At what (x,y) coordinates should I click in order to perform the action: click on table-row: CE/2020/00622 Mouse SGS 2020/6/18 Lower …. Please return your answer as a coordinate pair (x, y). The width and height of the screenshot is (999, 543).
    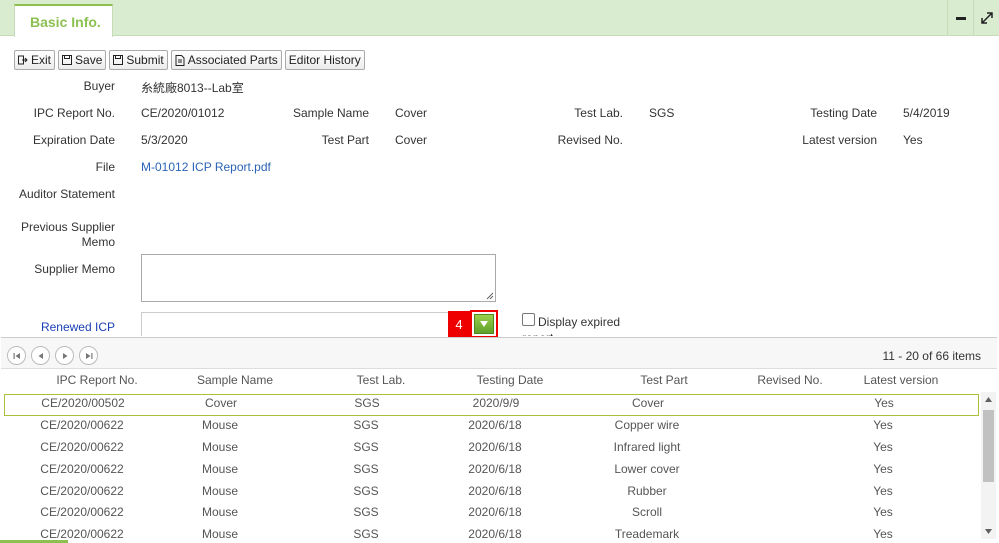
    Looking at the image, I should click on (490, 469).